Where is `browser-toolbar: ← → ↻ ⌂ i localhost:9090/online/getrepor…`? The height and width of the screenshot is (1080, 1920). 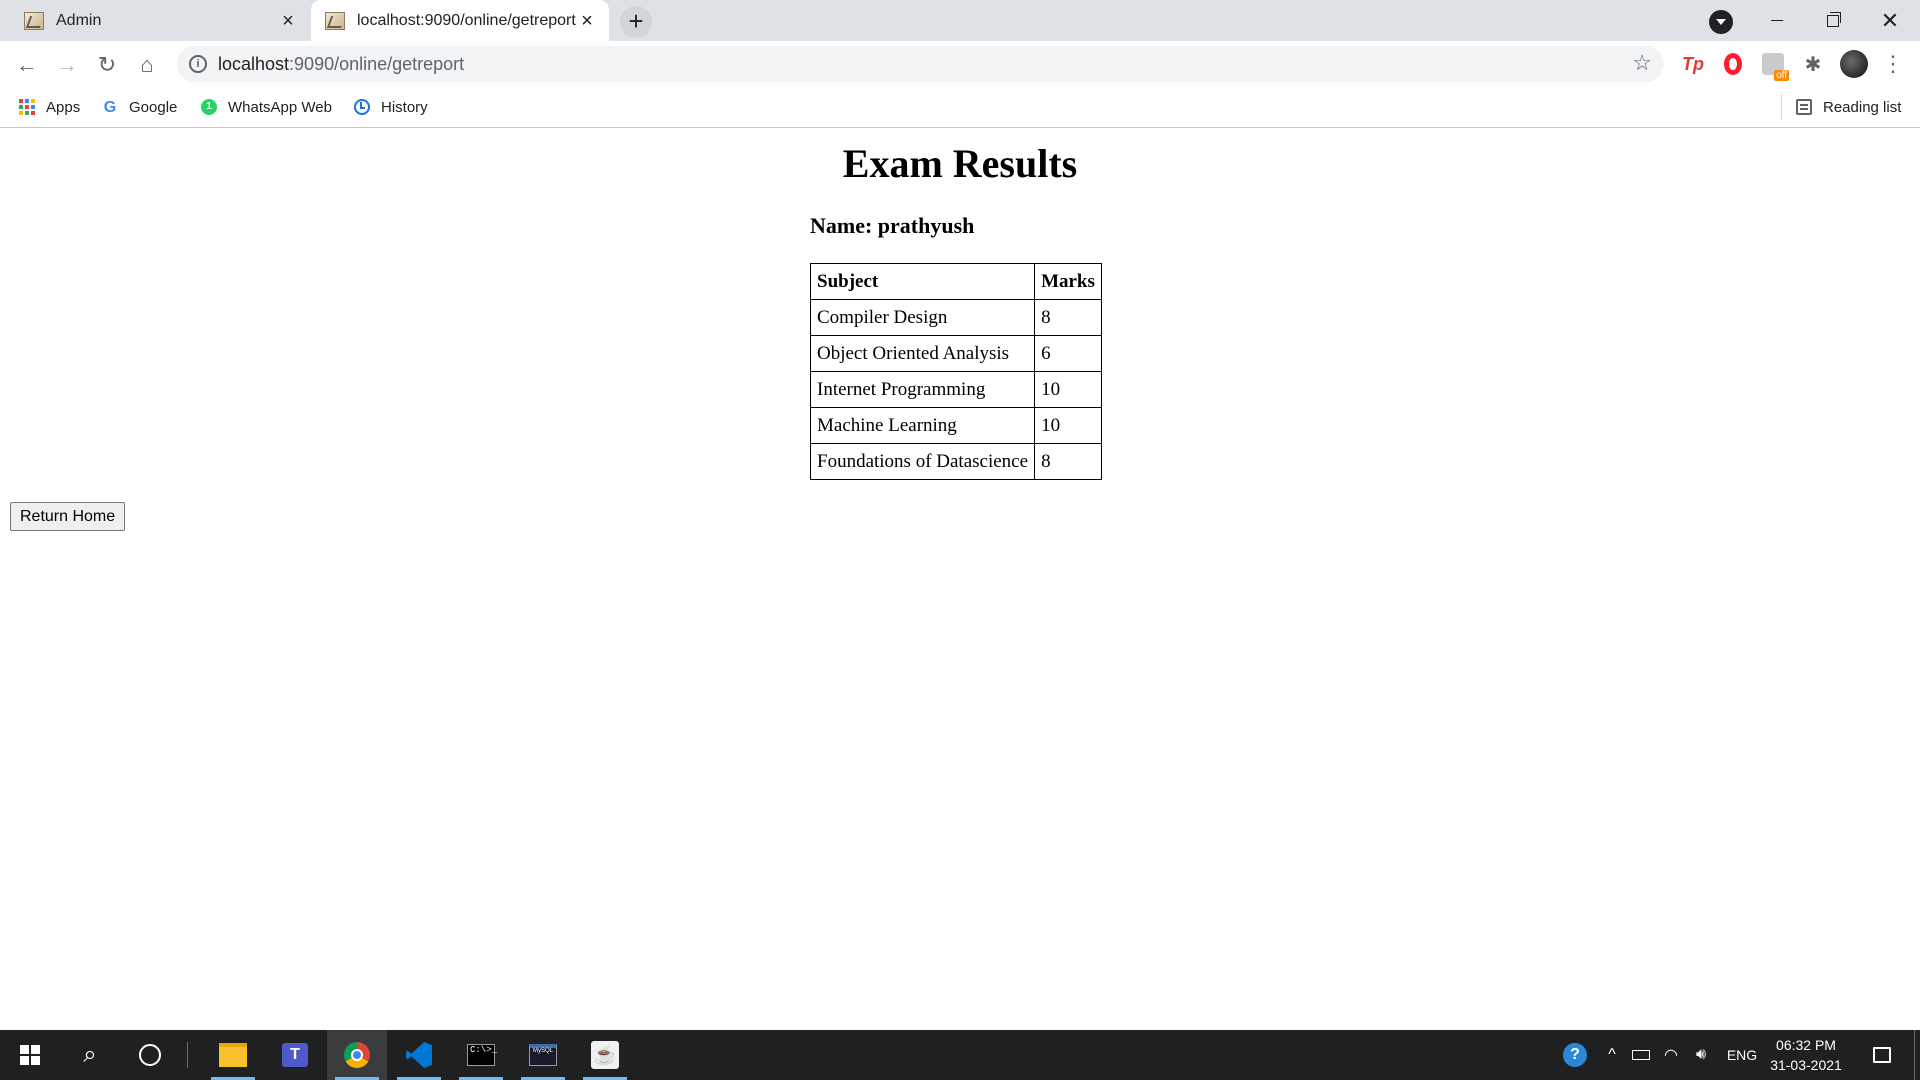 browser-toolbar: ← → ↻ ⌂ i localhost:9090/online/getrepor… is located at coordinates (960, 64).